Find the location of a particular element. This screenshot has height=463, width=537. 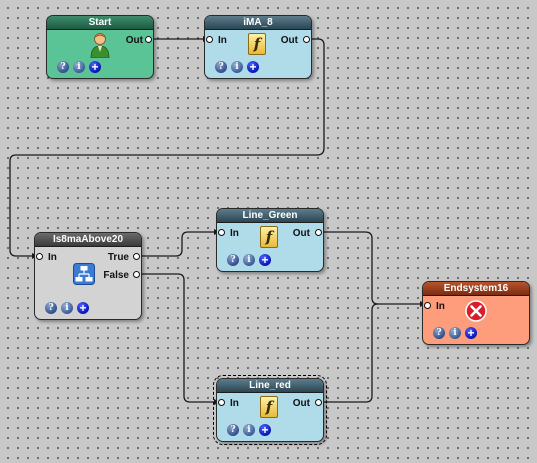

port-true-label: True is located at coordinates (118, 257).